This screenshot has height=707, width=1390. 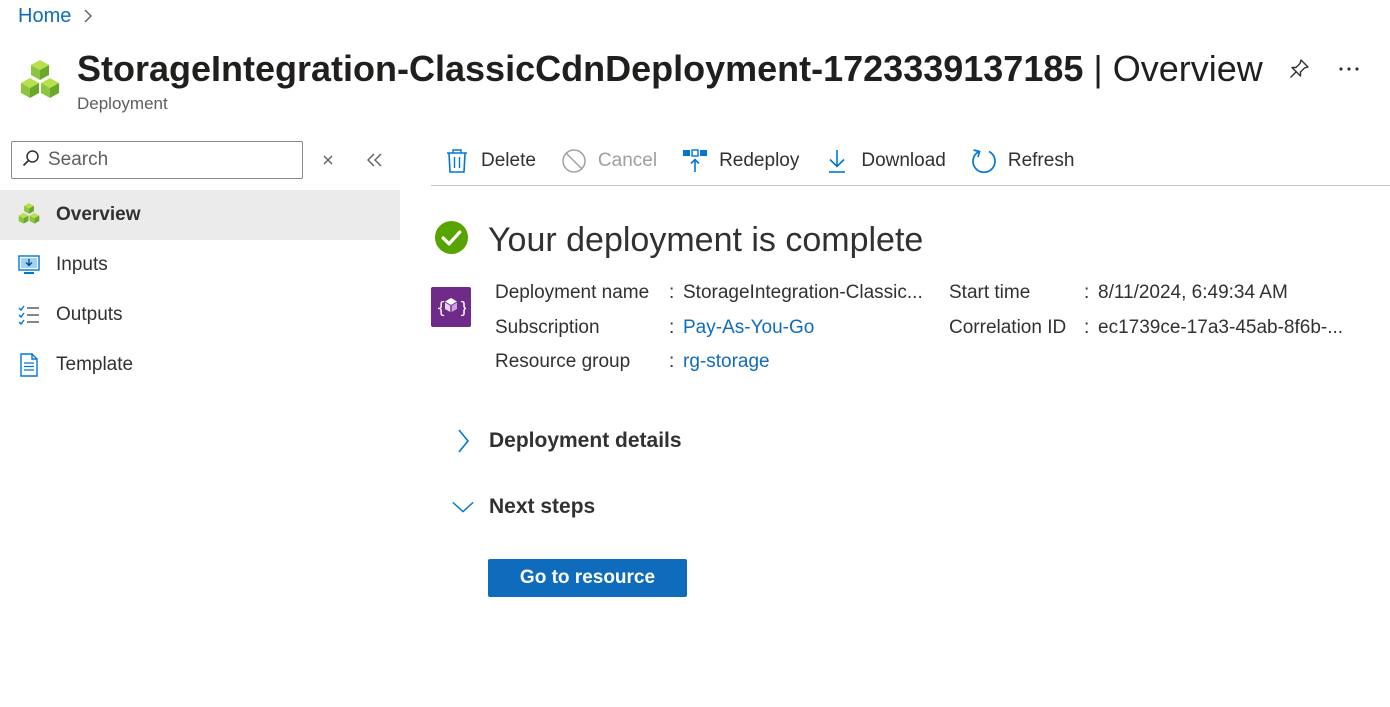 I want to click on page-title-section: Overview, so click(x=1187, y=68).